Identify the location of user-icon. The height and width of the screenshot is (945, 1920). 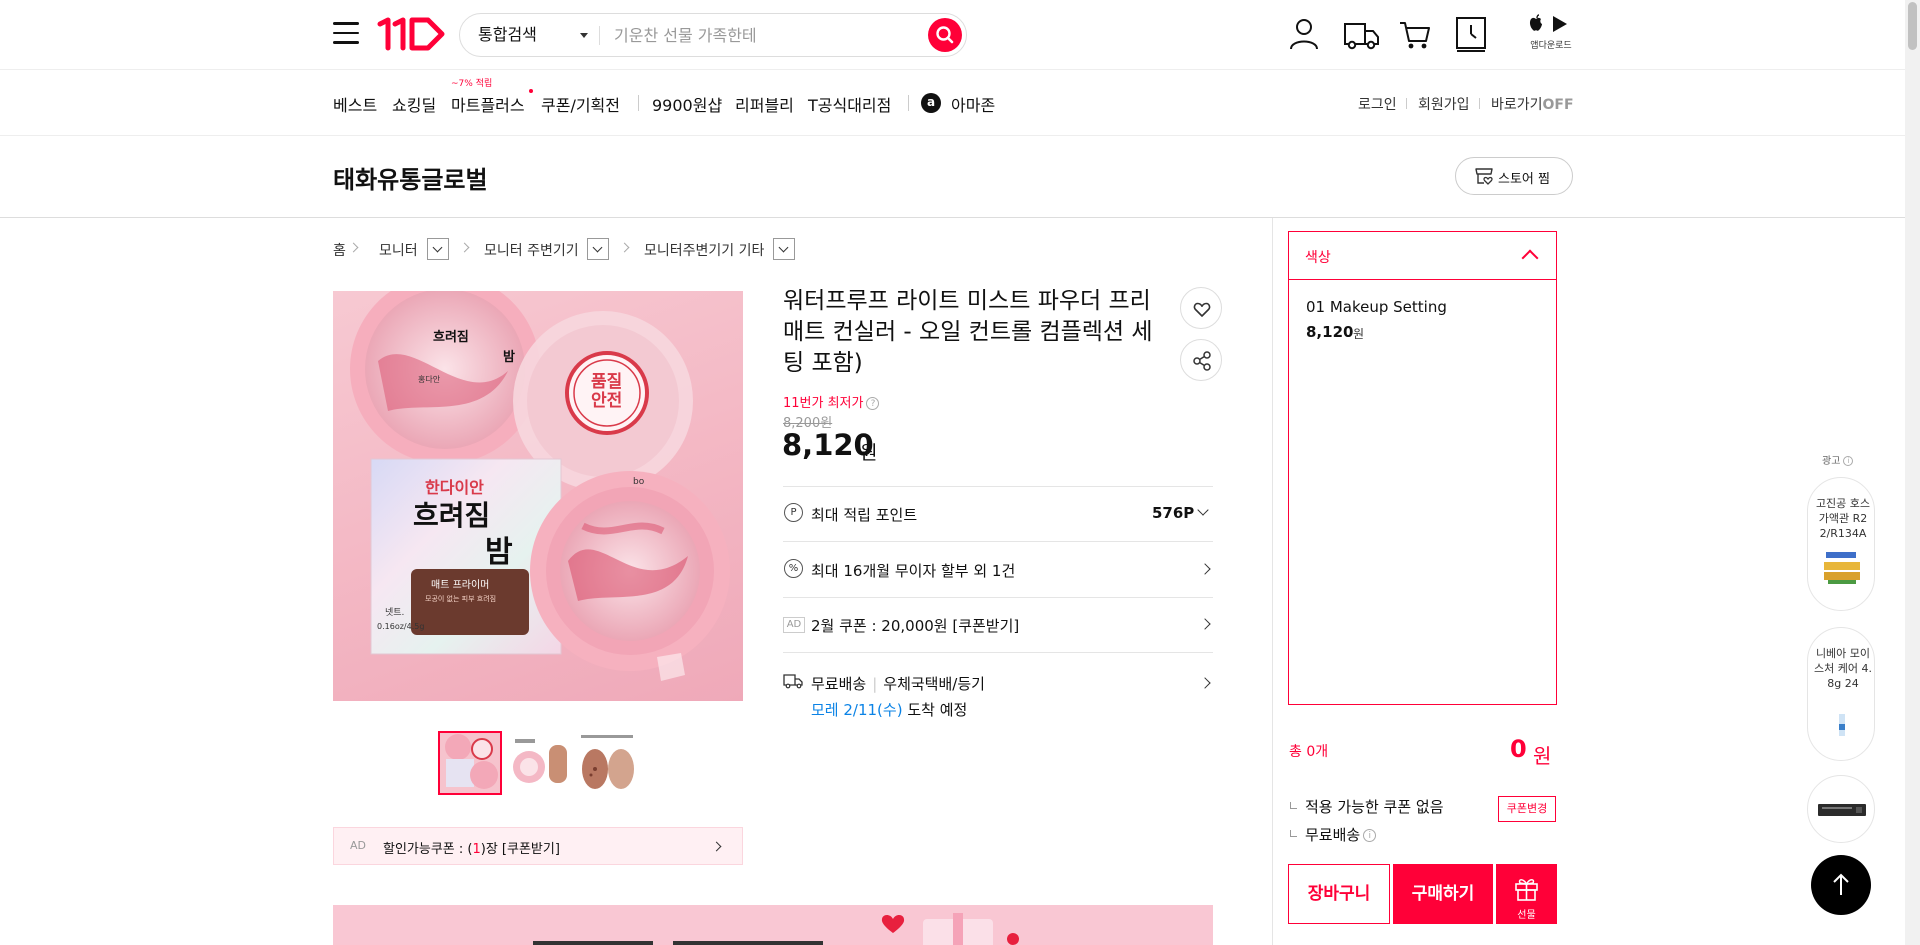
(1304, 34).